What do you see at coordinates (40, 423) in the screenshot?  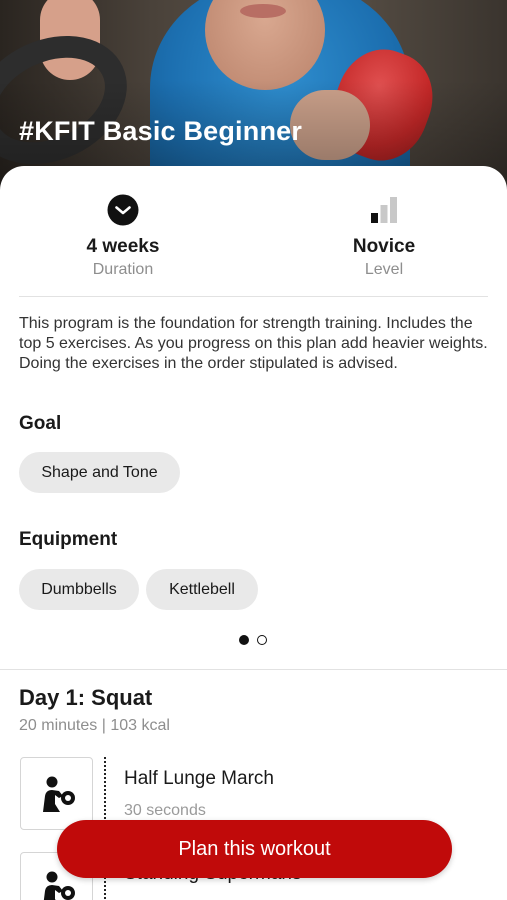 I see `goal-heading: Goal` at bounding box center [40, 423].